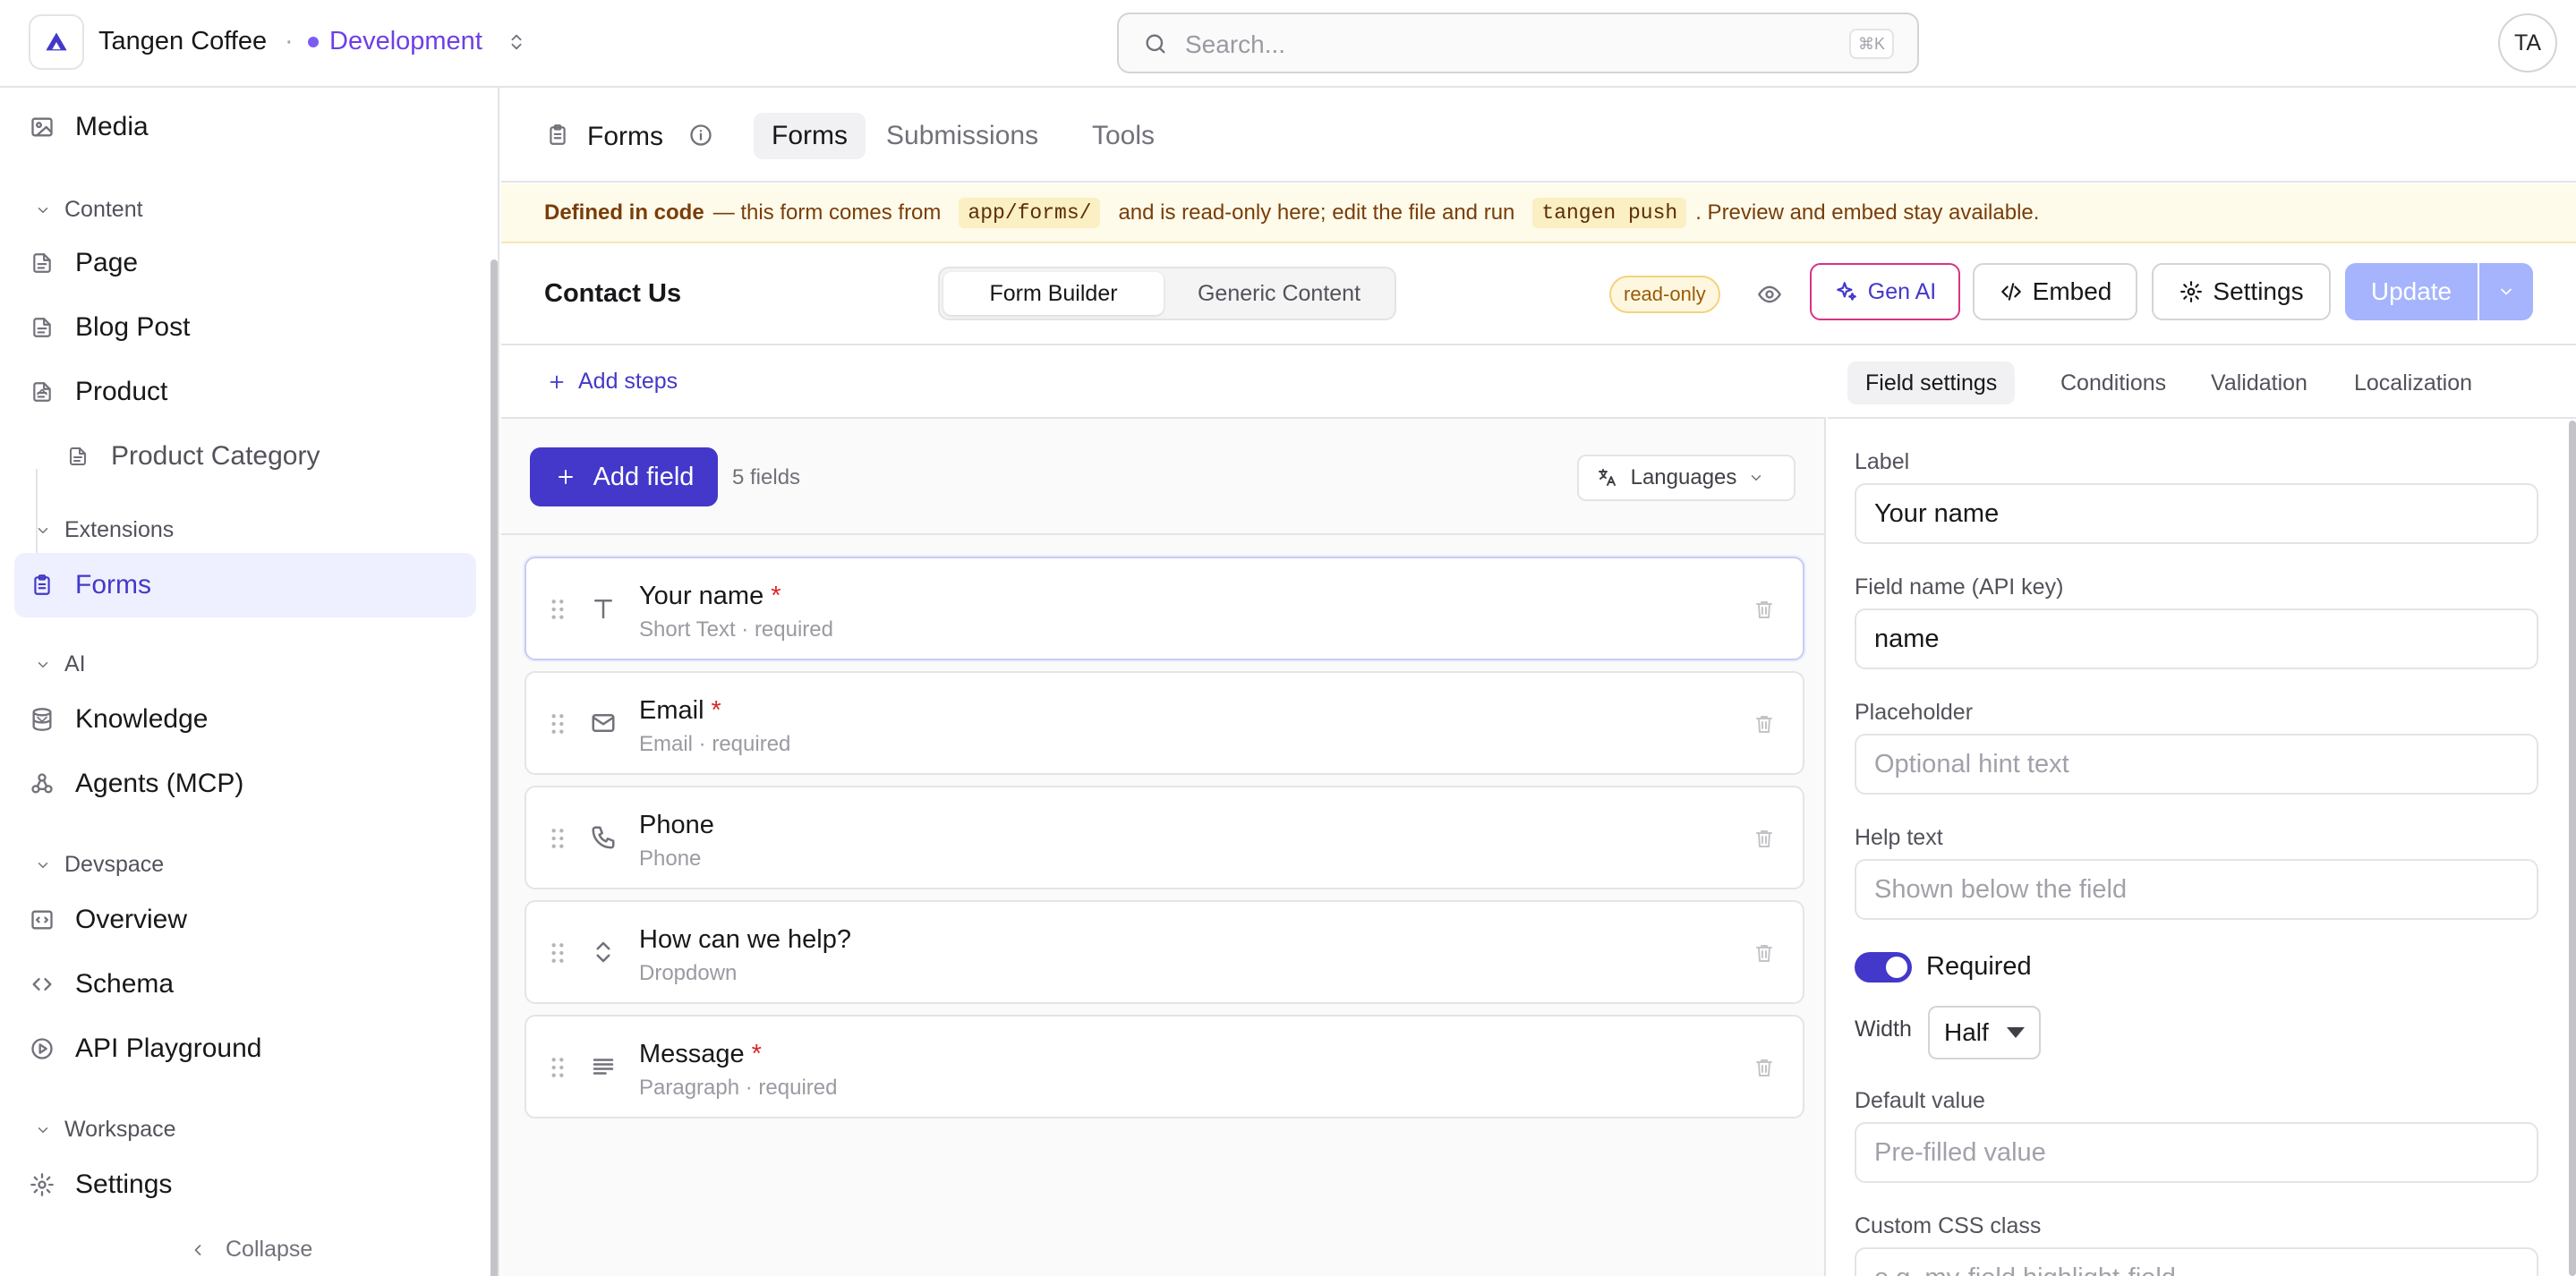  What do you see at coordinates (1164, 952) in the screenshot?
I see `field-card: How can we help? Dropdown` at bounding box center [1164, 952].